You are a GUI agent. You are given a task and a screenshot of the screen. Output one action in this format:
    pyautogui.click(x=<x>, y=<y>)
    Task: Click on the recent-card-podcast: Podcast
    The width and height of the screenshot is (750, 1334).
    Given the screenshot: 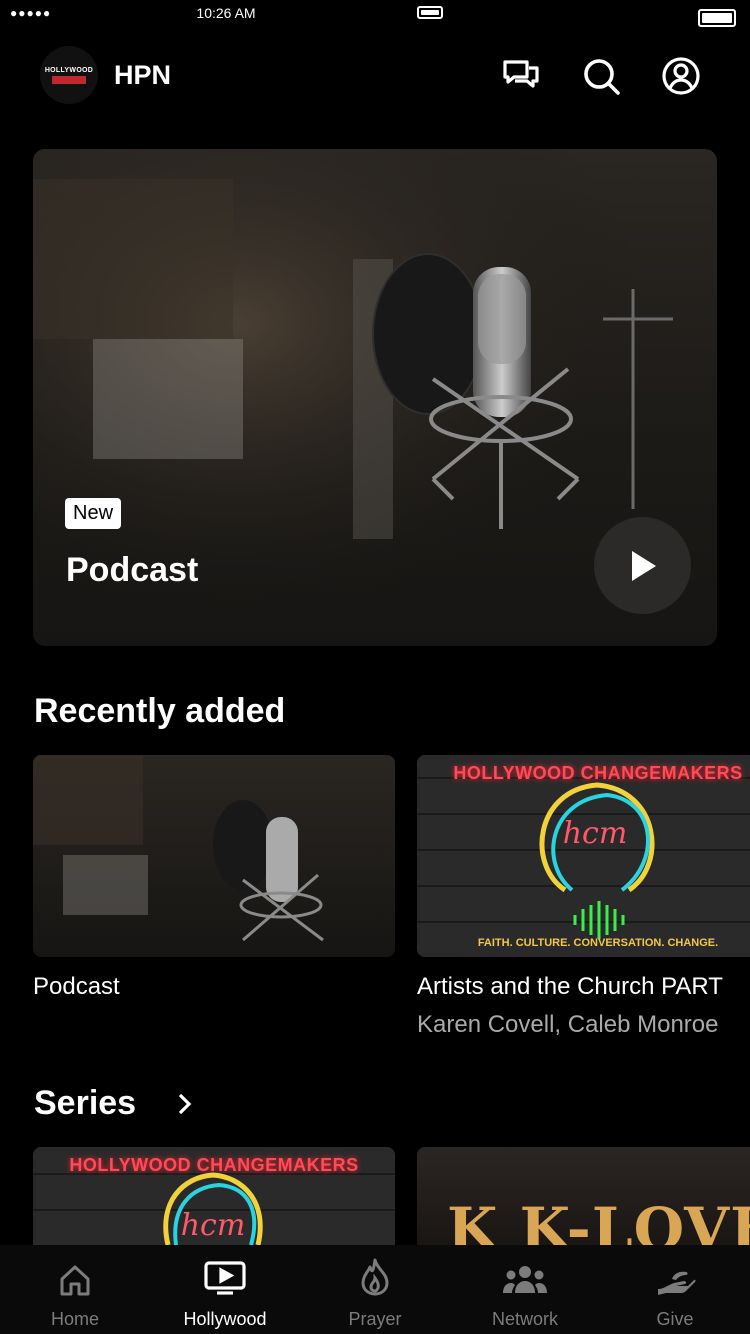 What is the action you would take?
    pyautogui.click(x=214, y=878)
    